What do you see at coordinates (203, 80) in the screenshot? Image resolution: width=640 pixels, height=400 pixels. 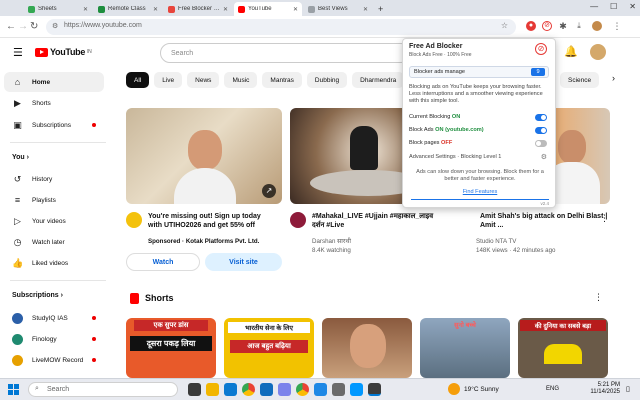 I see `chip: News` at bounding box center [203, 80].